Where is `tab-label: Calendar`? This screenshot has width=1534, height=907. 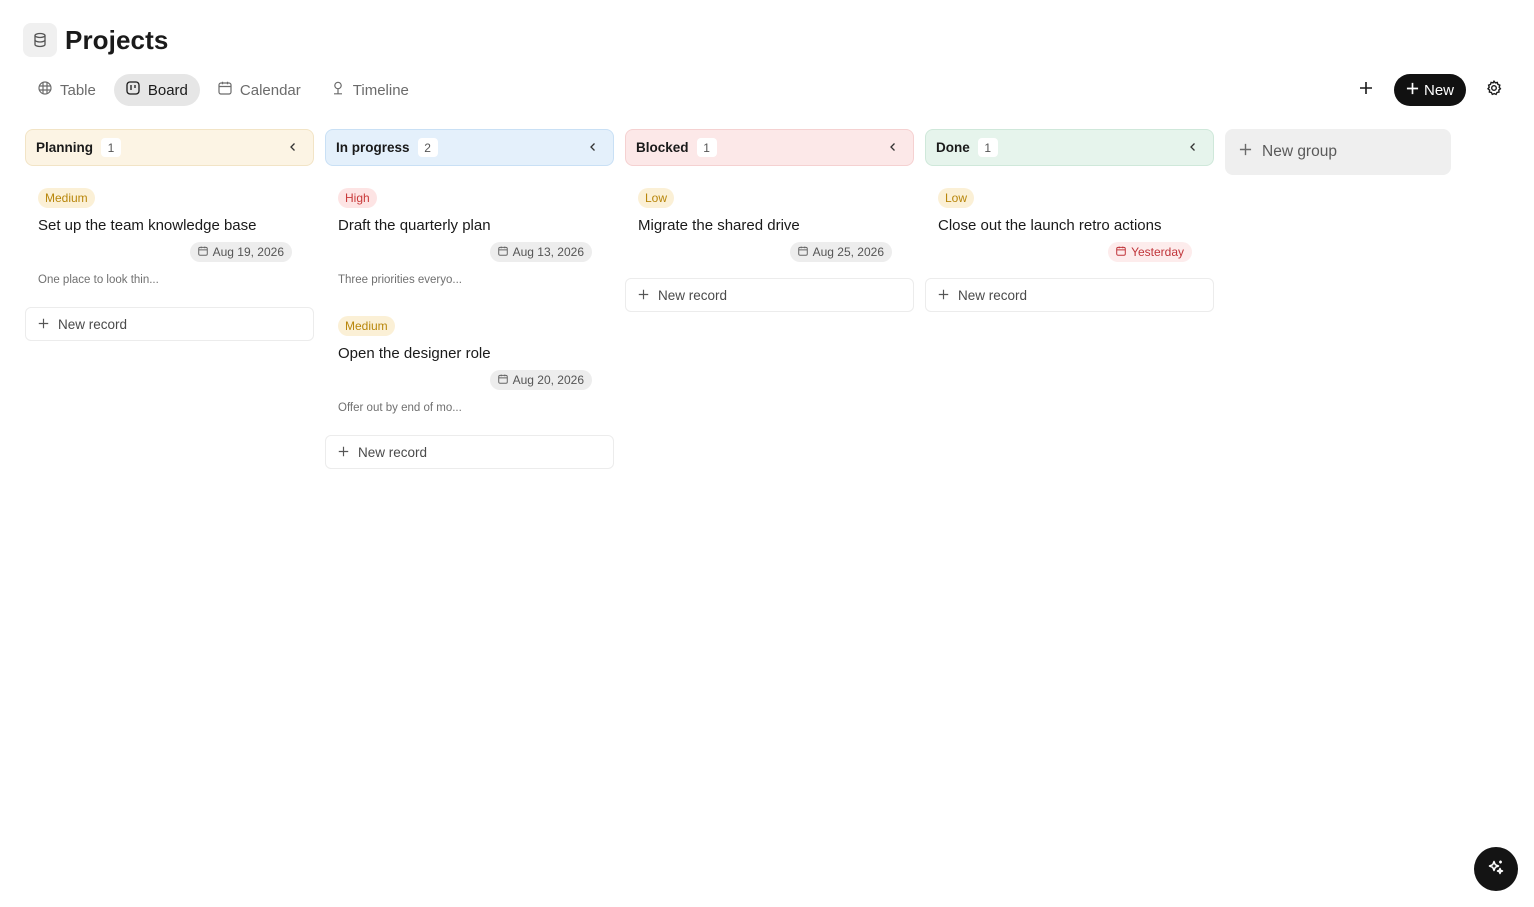 tab-label: Calendar is located at coordinates (270, 90).